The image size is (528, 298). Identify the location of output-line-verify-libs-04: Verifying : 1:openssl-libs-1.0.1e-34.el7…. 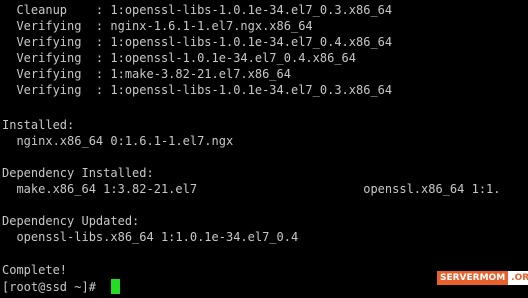
(197, 42).